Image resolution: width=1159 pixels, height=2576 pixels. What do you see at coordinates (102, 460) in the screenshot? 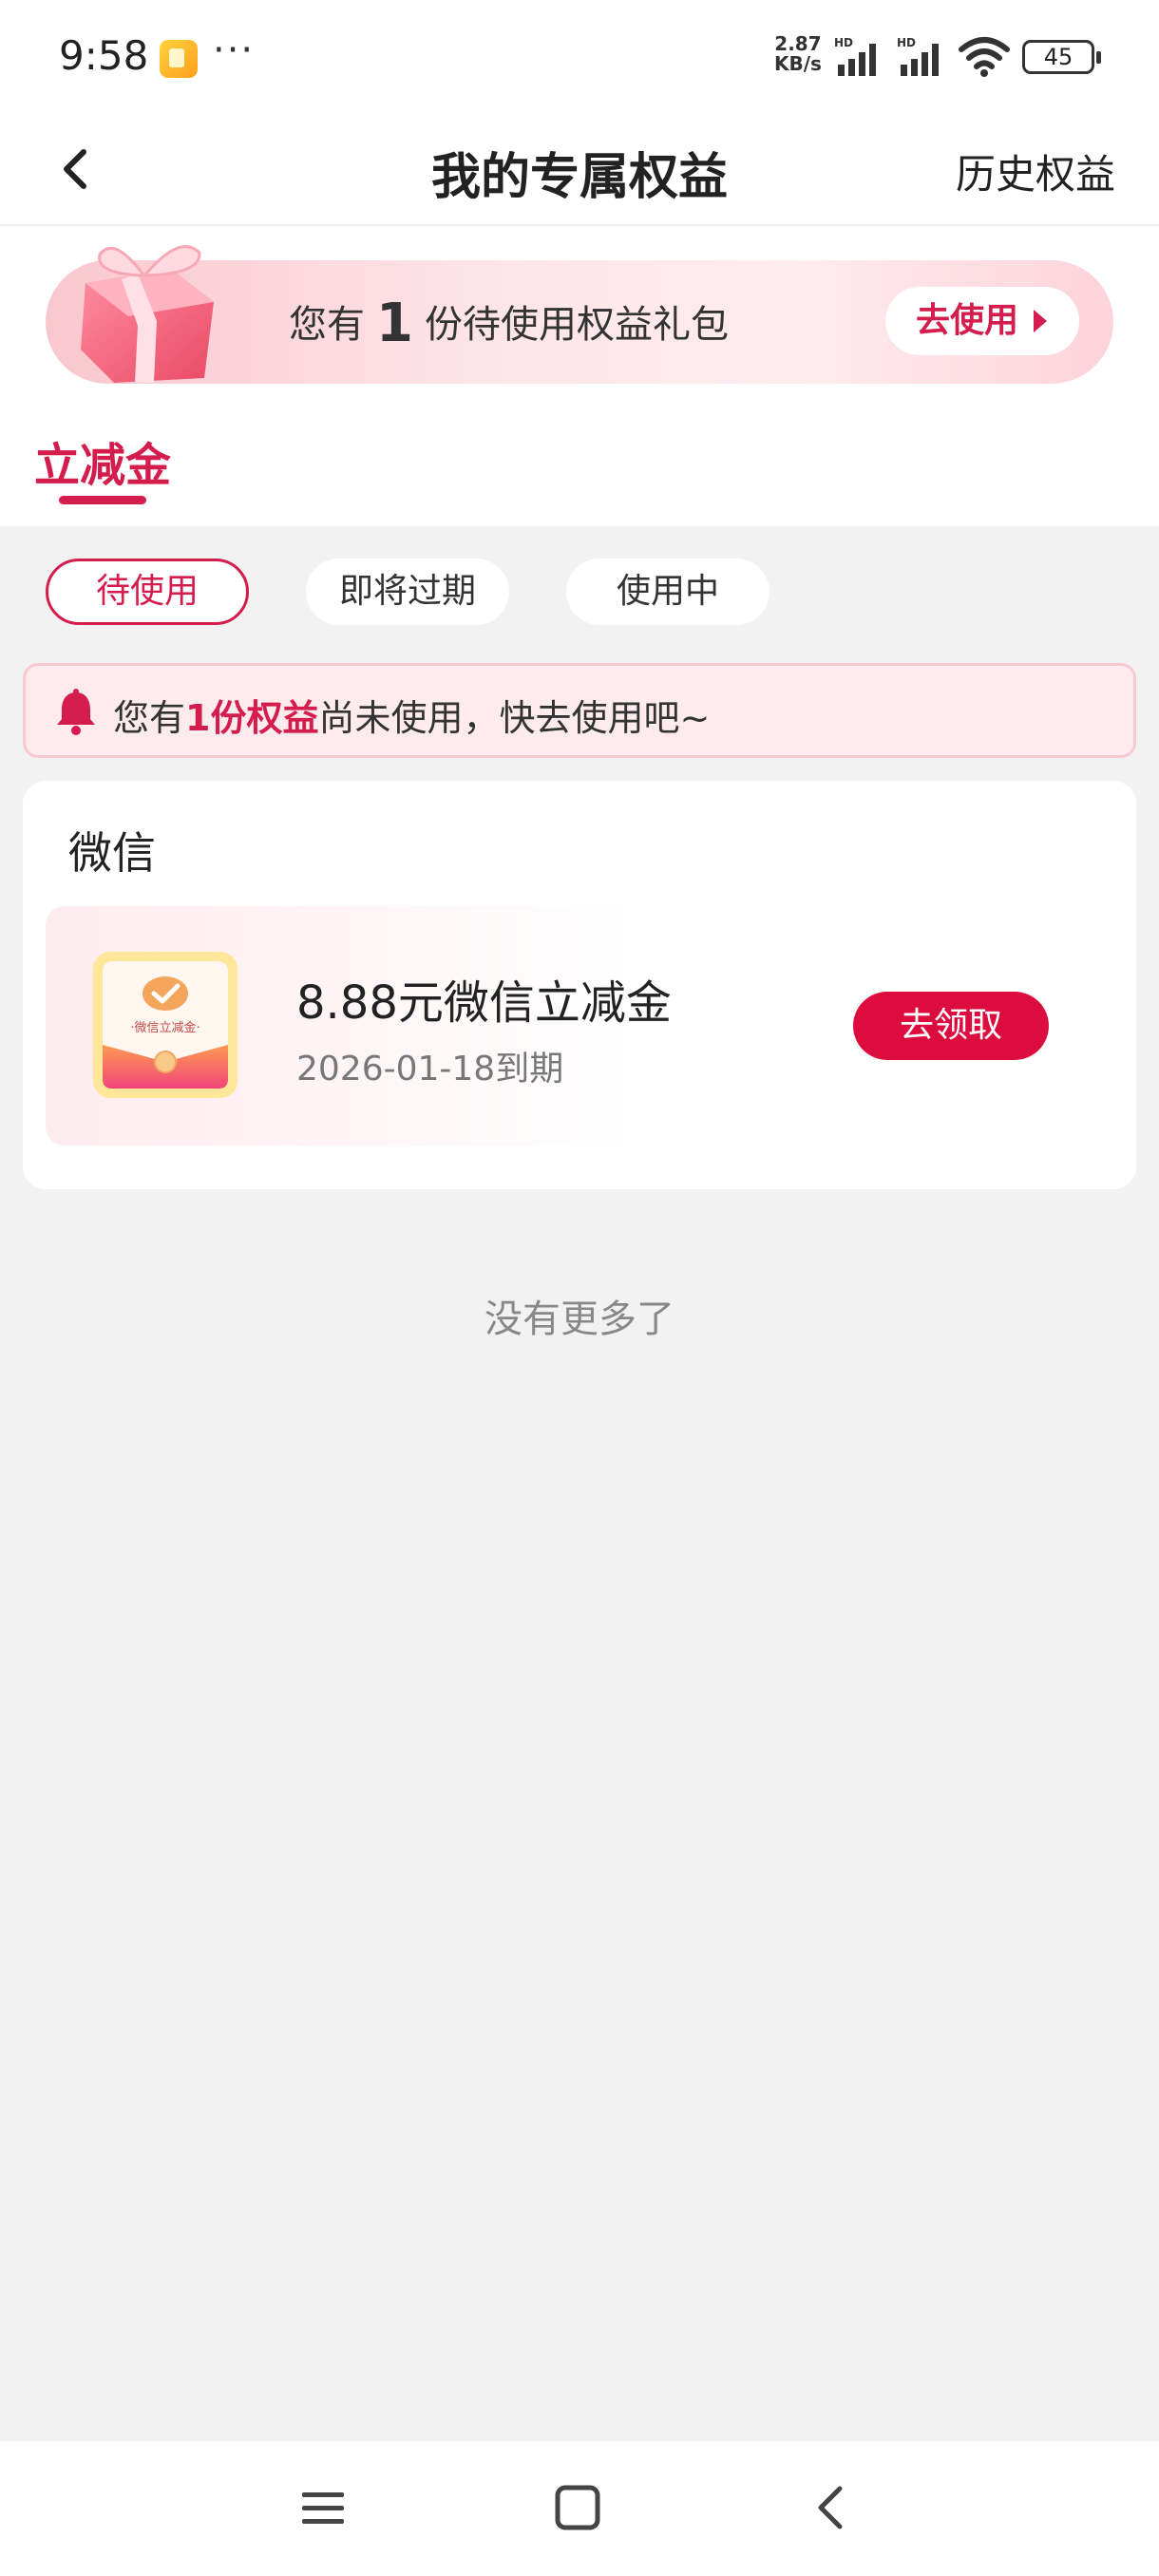
I see `tab-cash-discount: 立减金` at bounding box center [102, 460].